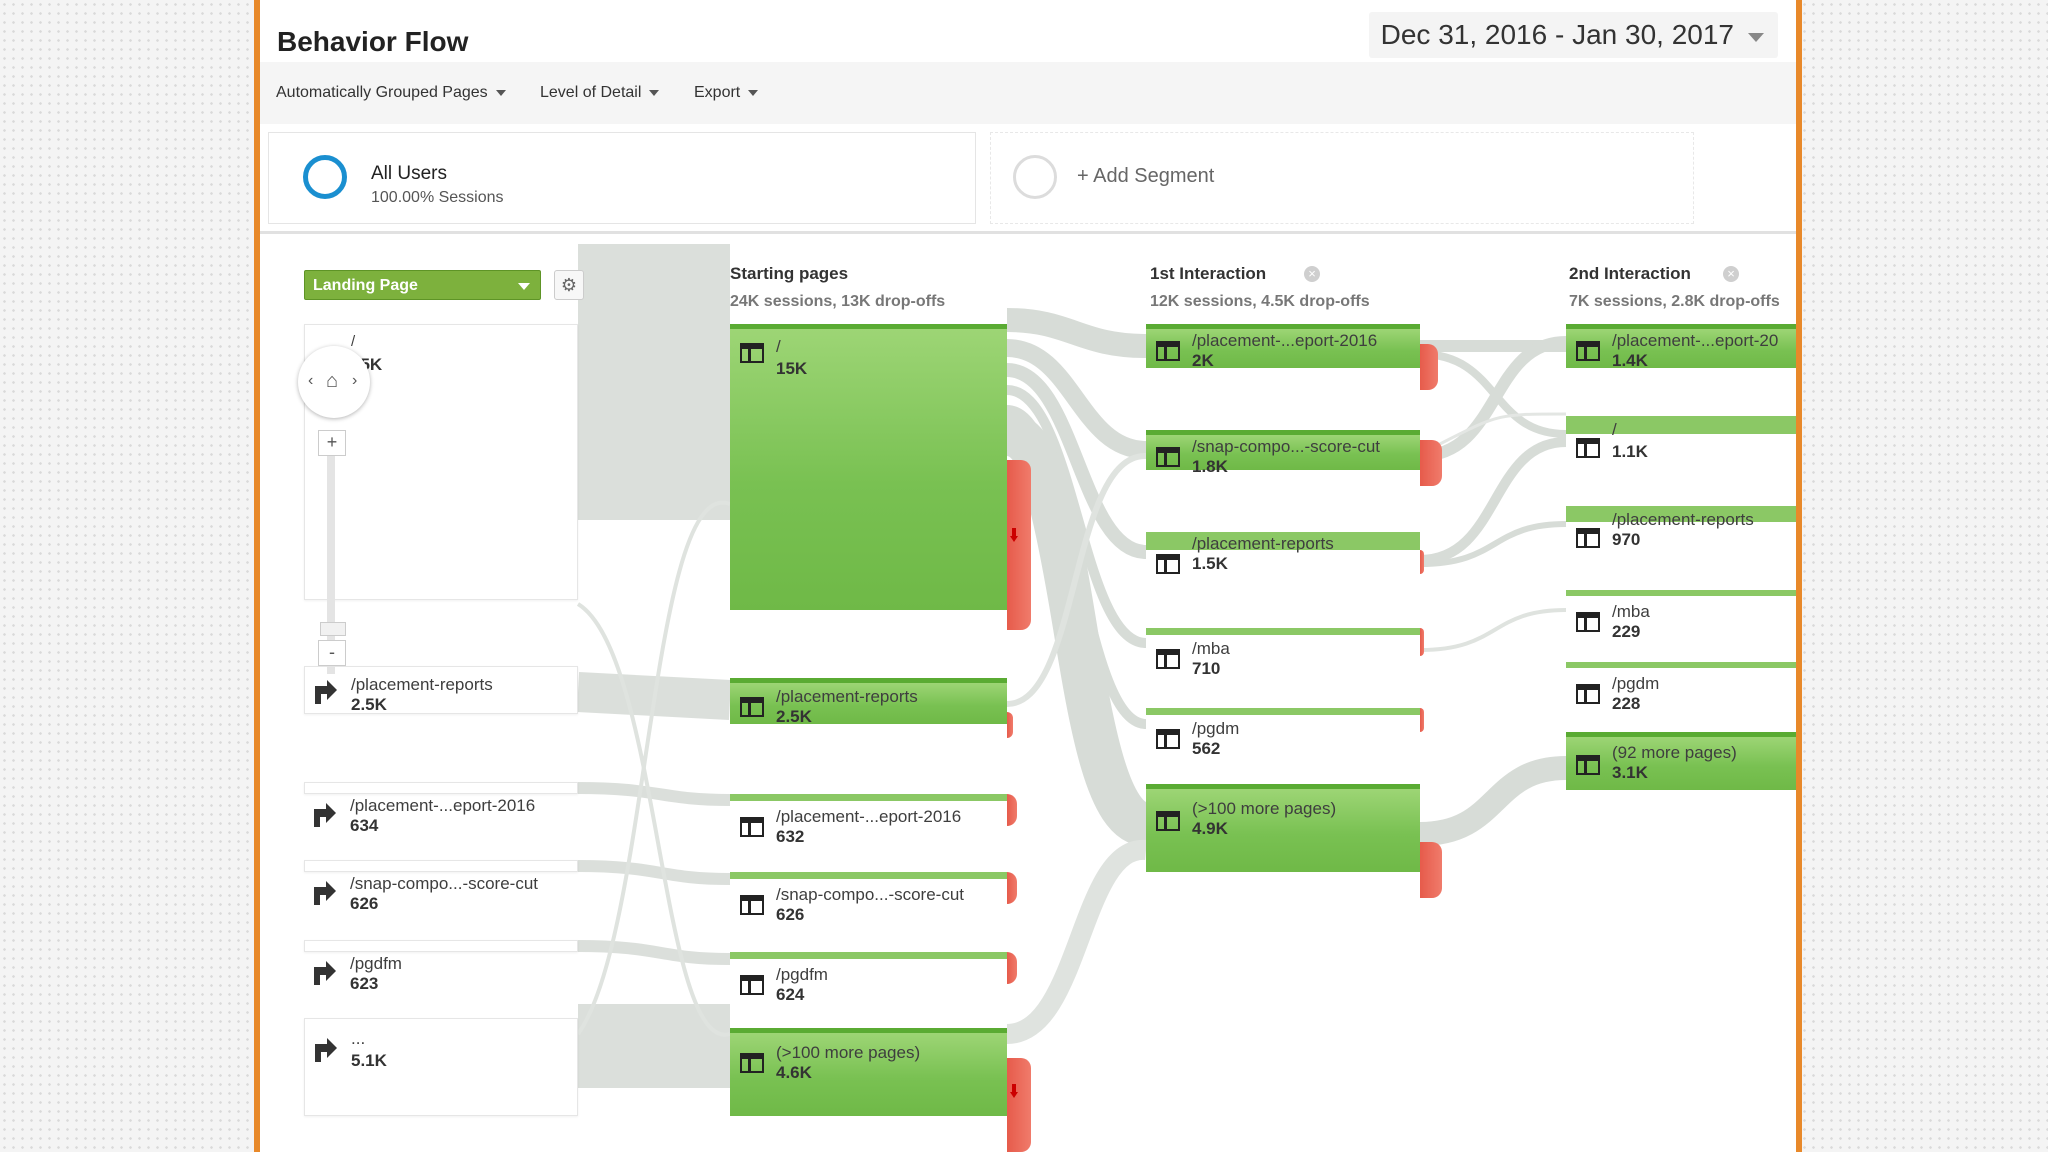 The height and width of the screenshot is (1152, 2048). I want to click on node-value: 624, so click(790, 994).